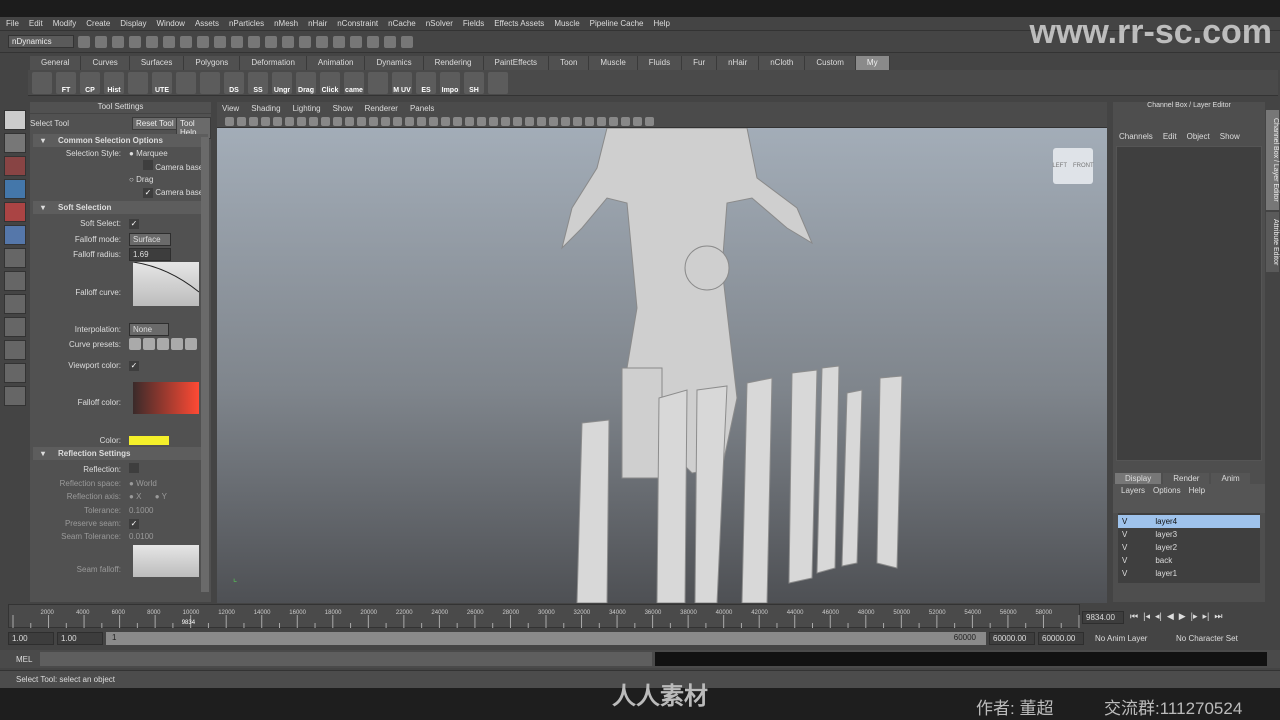 This screenshot has width=1280, height=720. I want to click on layout-hypershade-icon, so click(15, 373).